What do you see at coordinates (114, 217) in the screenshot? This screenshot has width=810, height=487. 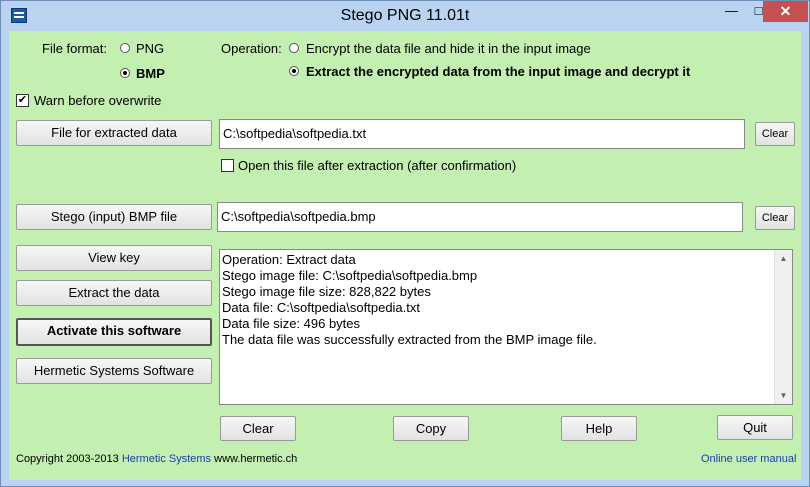 I see `stego-input-file-button: Stego (input) BMP file` at bounding box center [114, 217].